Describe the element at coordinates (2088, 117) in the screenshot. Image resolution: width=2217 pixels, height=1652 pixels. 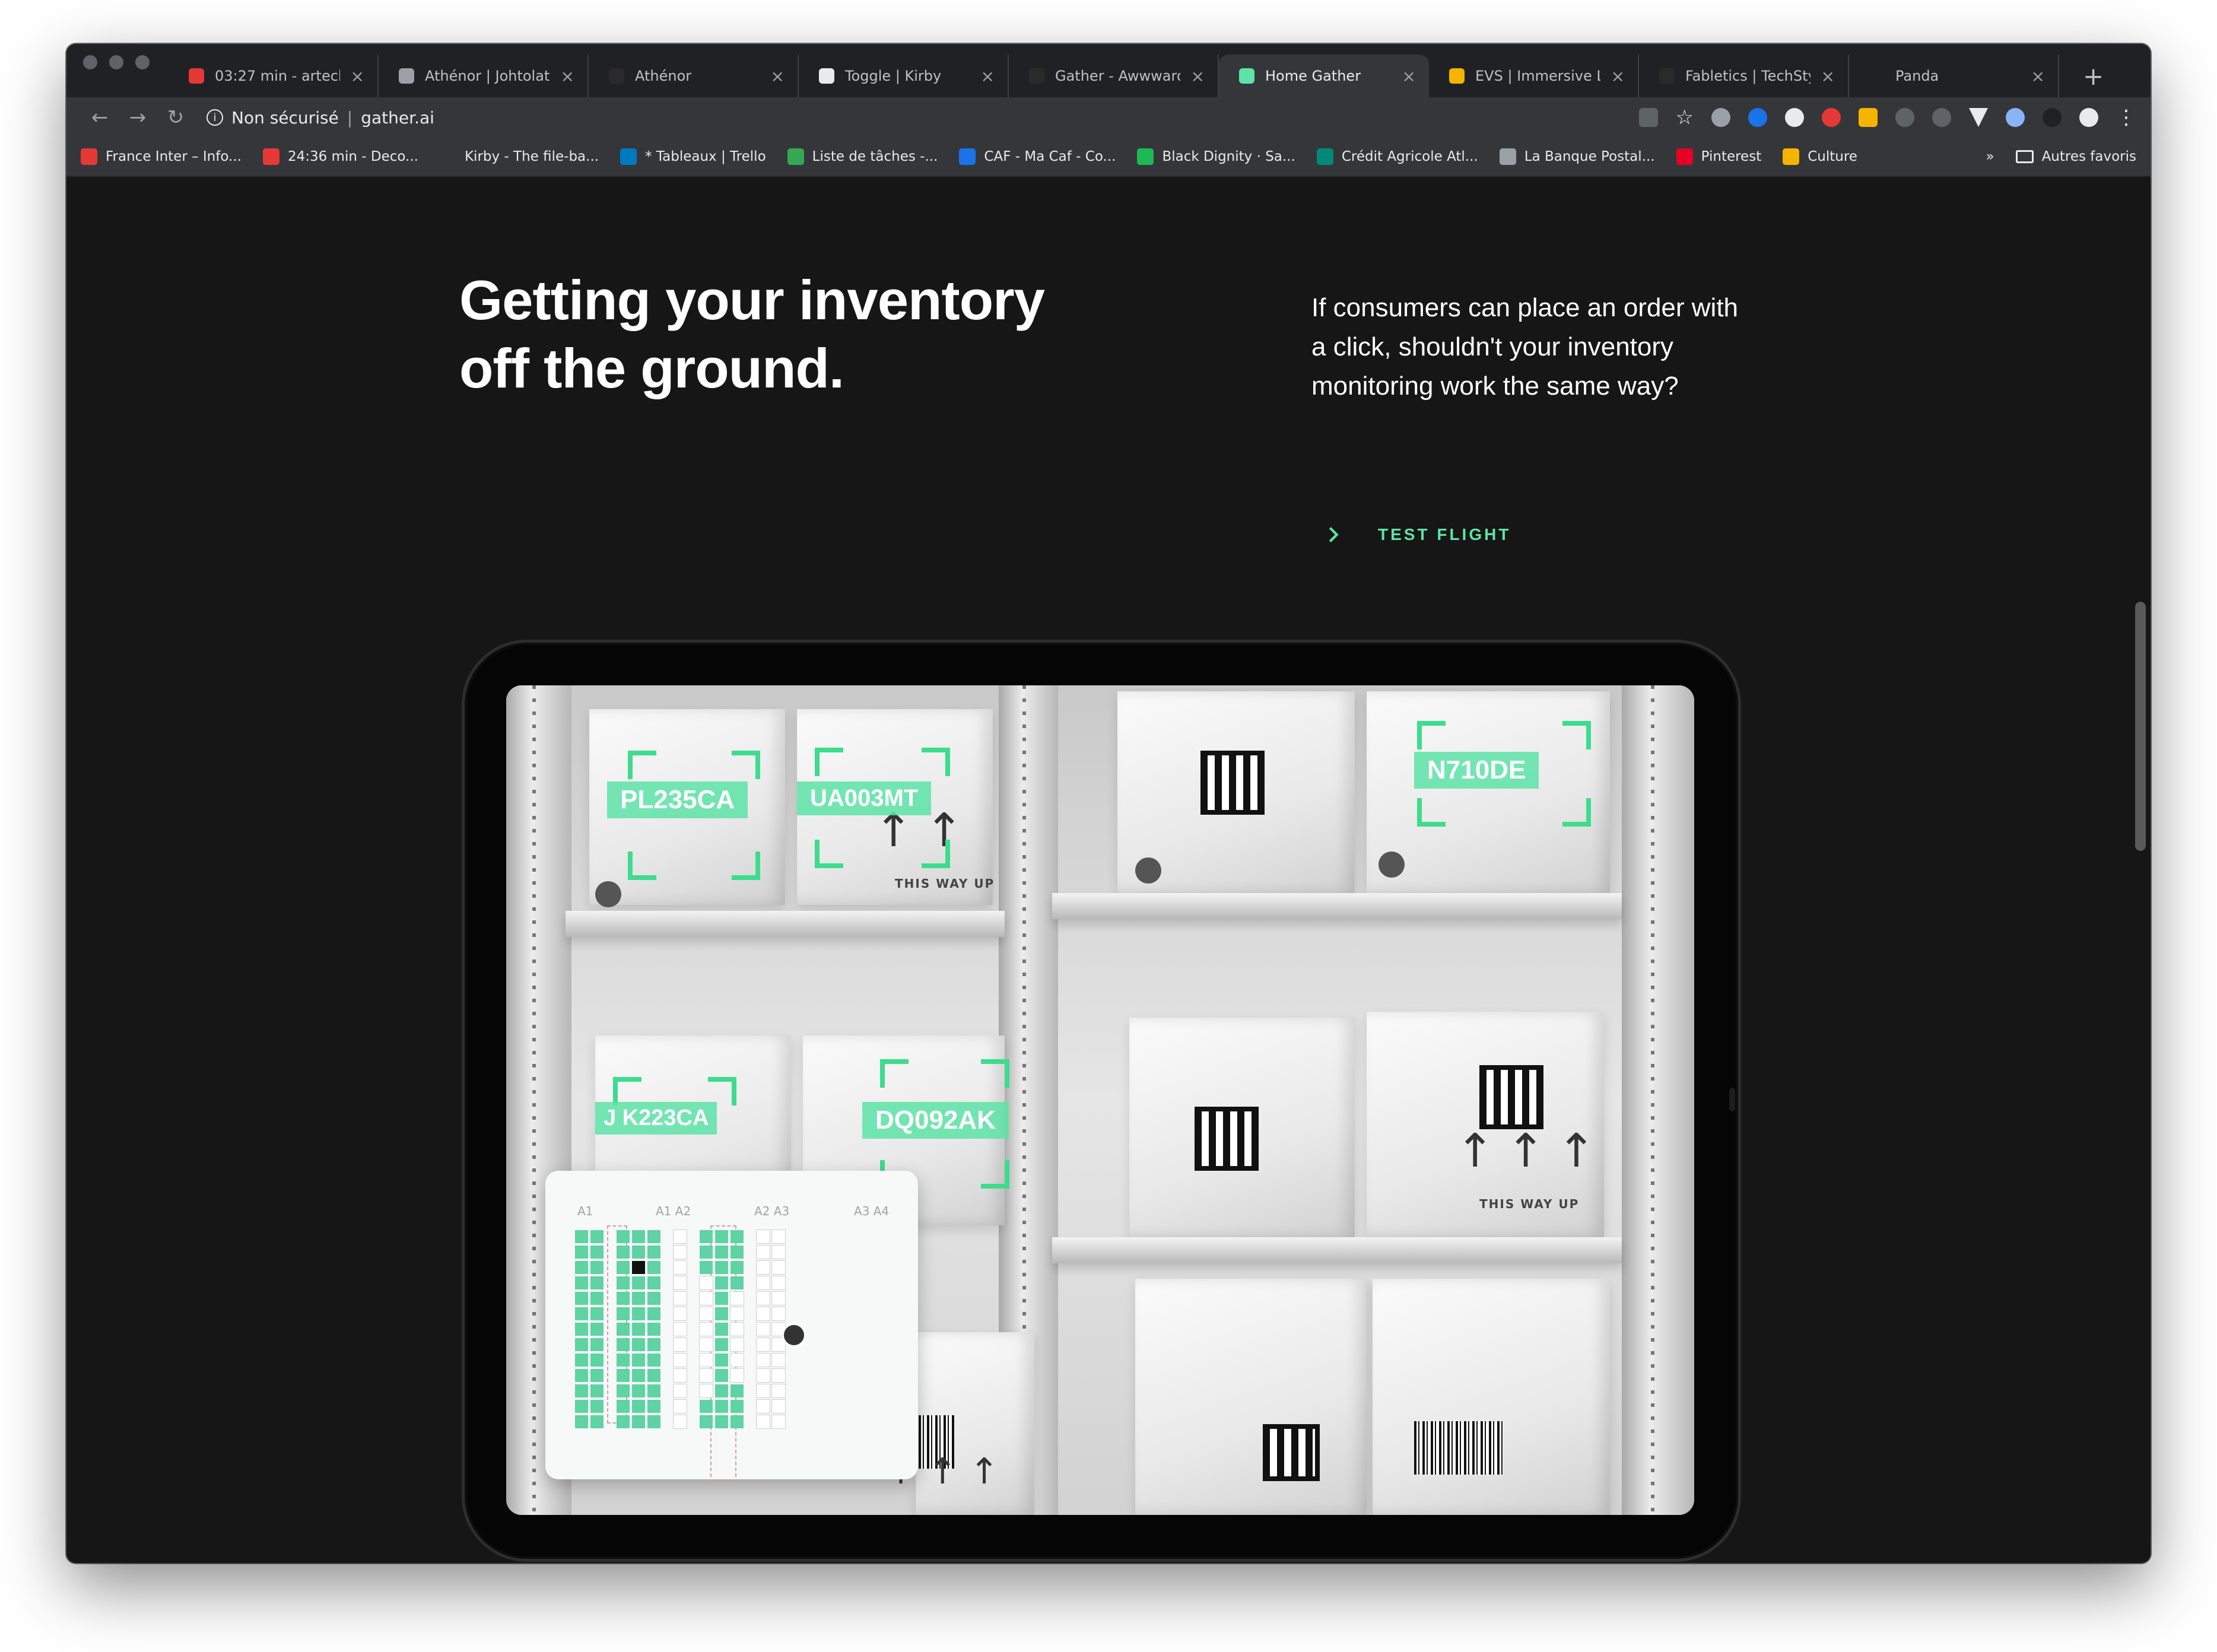
I see `profile-avatar` at that location.